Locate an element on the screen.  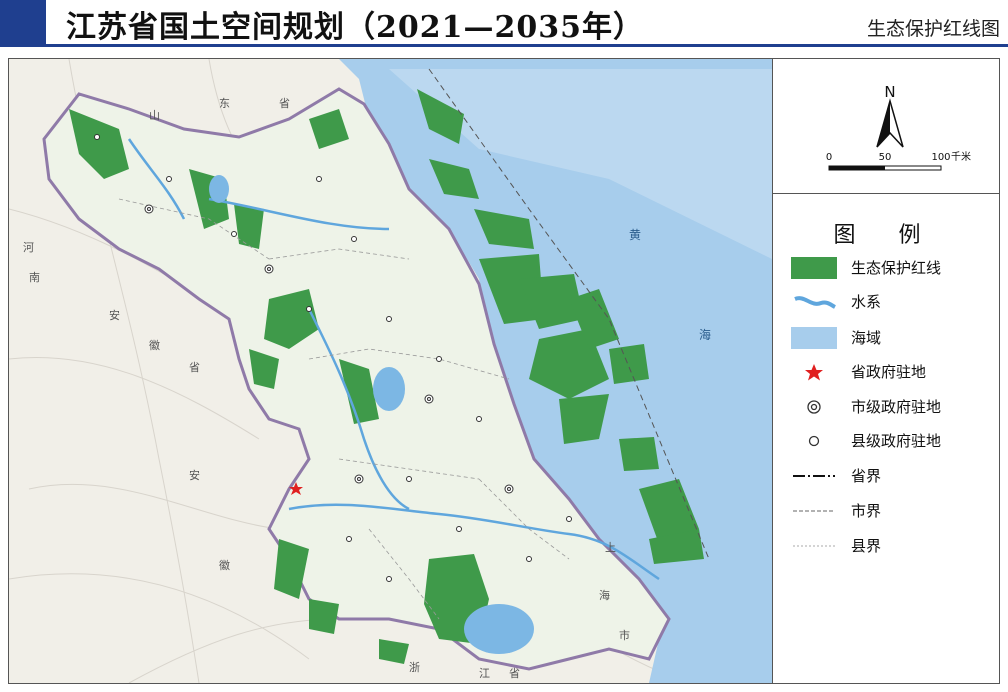
legend-label-city-seat: 市级政府驻地 is located at coordinates (896, 407).